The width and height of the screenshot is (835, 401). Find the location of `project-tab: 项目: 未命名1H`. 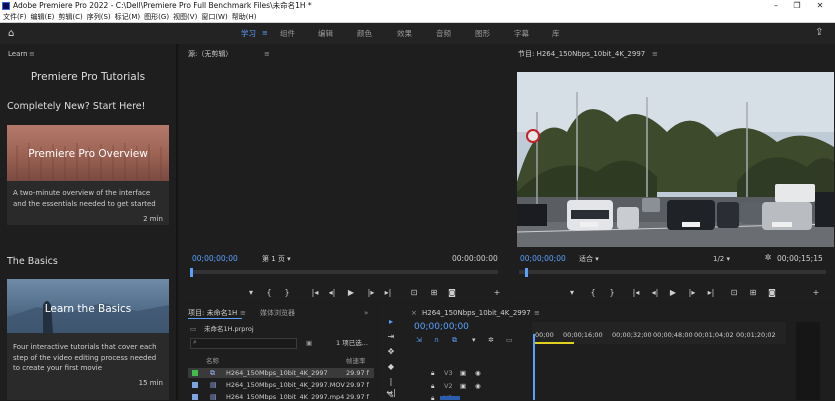

project-tab: 项目: 未命名1H is located at coordinates (212, 313).